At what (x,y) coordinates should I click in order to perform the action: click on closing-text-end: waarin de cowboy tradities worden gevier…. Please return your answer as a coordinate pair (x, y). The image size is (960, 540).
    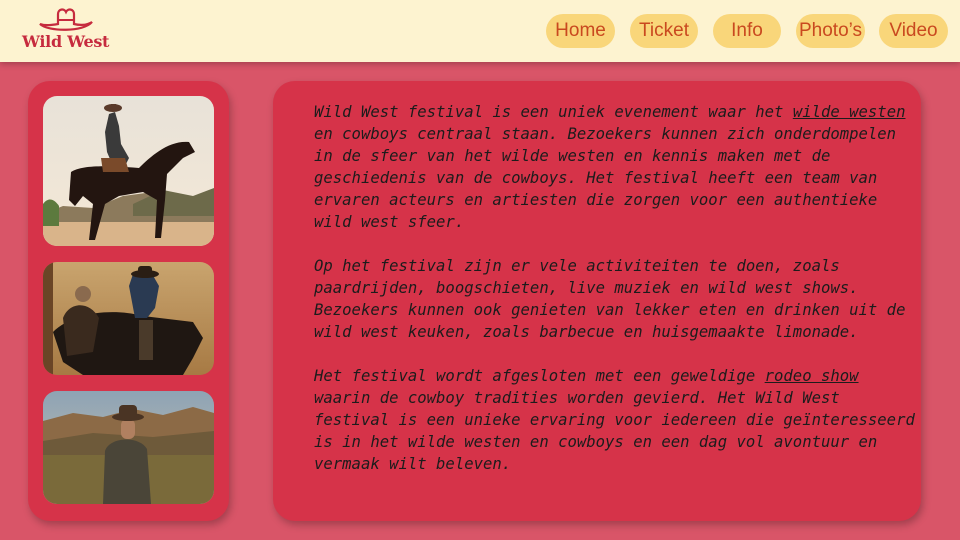
    Looking at the image, I should click on (614, 431).